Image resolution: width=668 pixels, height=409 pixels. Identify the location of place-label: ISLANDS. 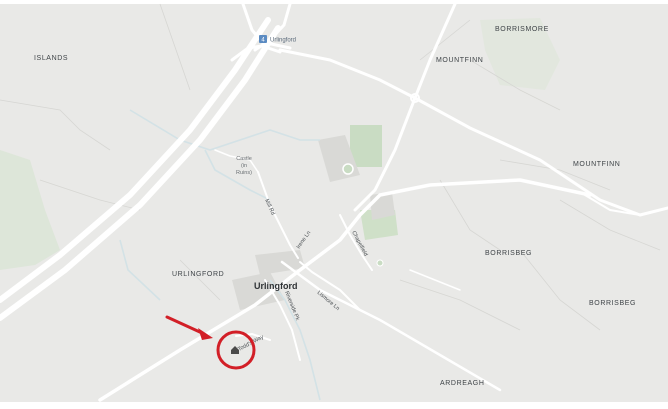
(51, 58).